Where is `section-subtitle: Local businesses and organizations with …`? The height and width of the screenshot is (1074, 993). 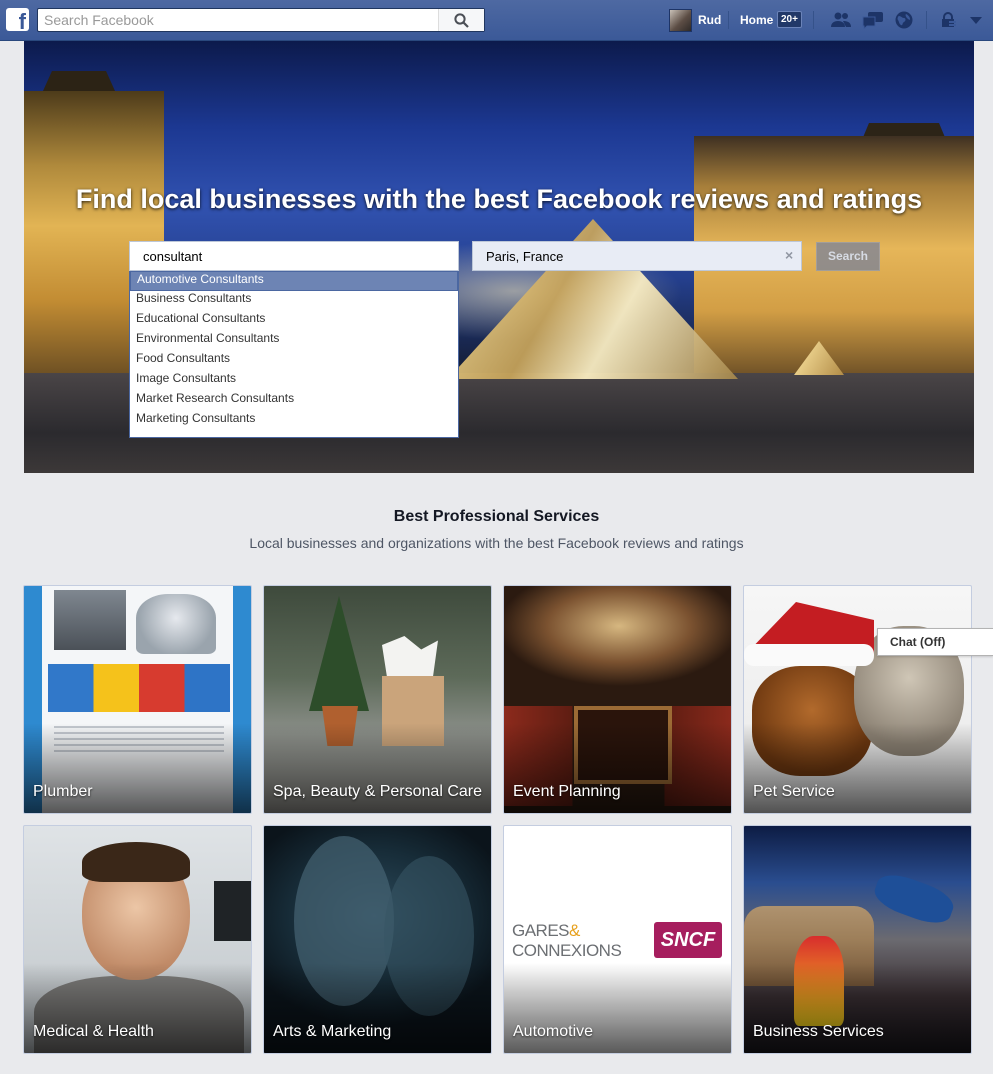
section-subtitle: Local businesses and organizations with … is located at coordinates (496, 543).